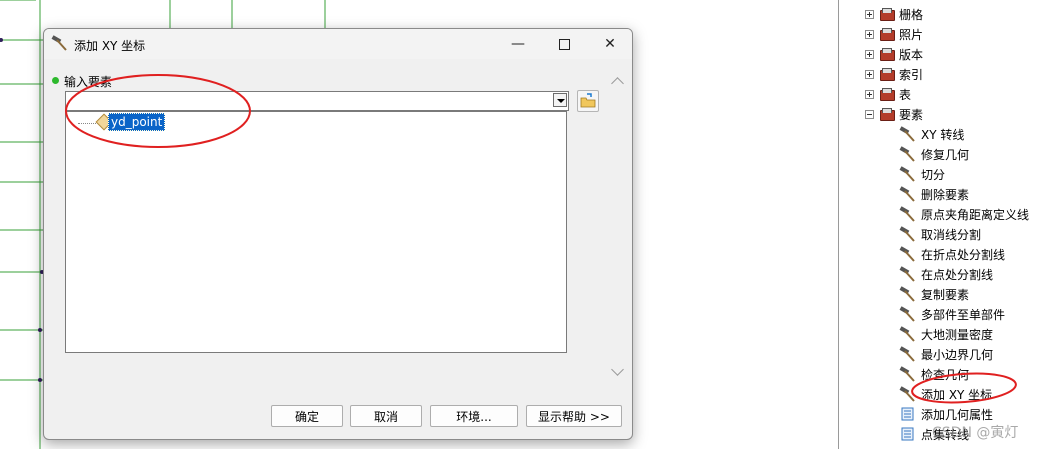 The width and height of the screenshot is (1051, 449). Describe the element at coordinates (560, 100) in the screenshot. I see `chevron-down-icon` at that location.